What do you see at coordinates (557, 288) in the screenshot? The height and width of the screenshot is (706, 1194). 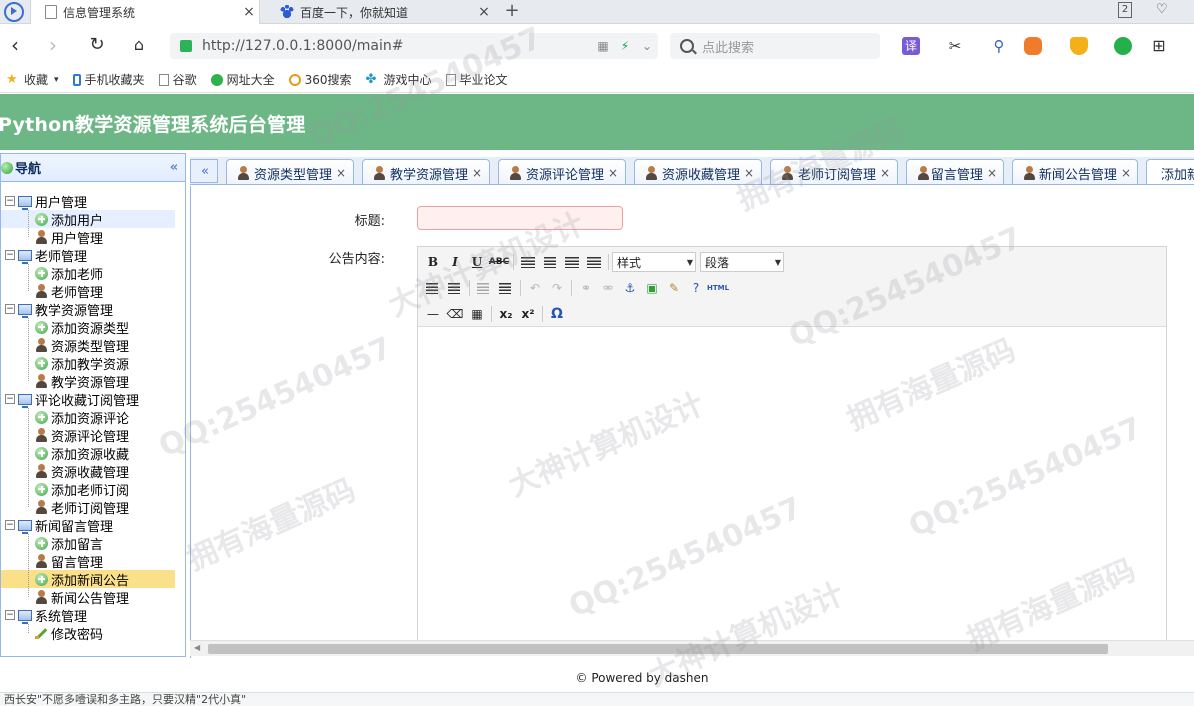 I see `redo-button: ↷` at bounding box center [557, 288].